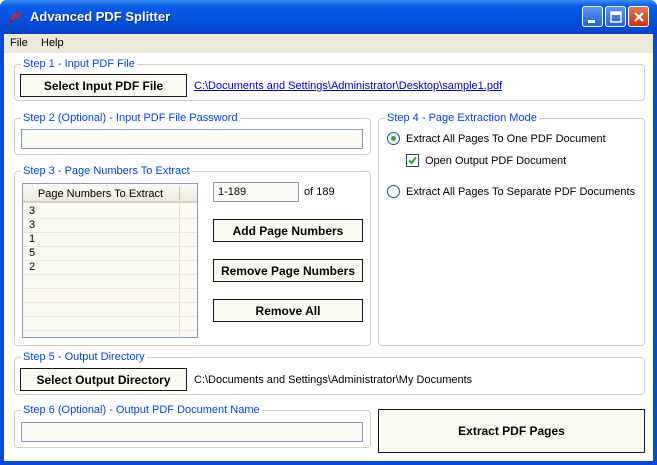 This screenshot has height=465, width=657. What do you see at coordinates (103, 85) in the screenshot?
I see `select-input-pdf-button: Select Input PDF File` at bounding box center [103, 85].